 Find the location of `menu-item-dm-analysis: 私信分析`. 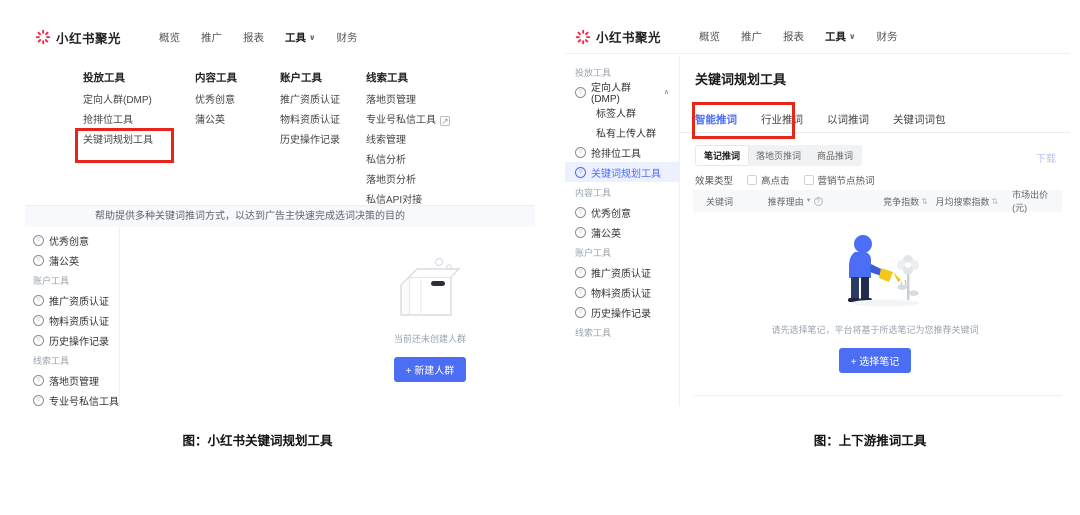

menu-item-dm-analysis: 私信分析 is located at coordinates (408, 161).